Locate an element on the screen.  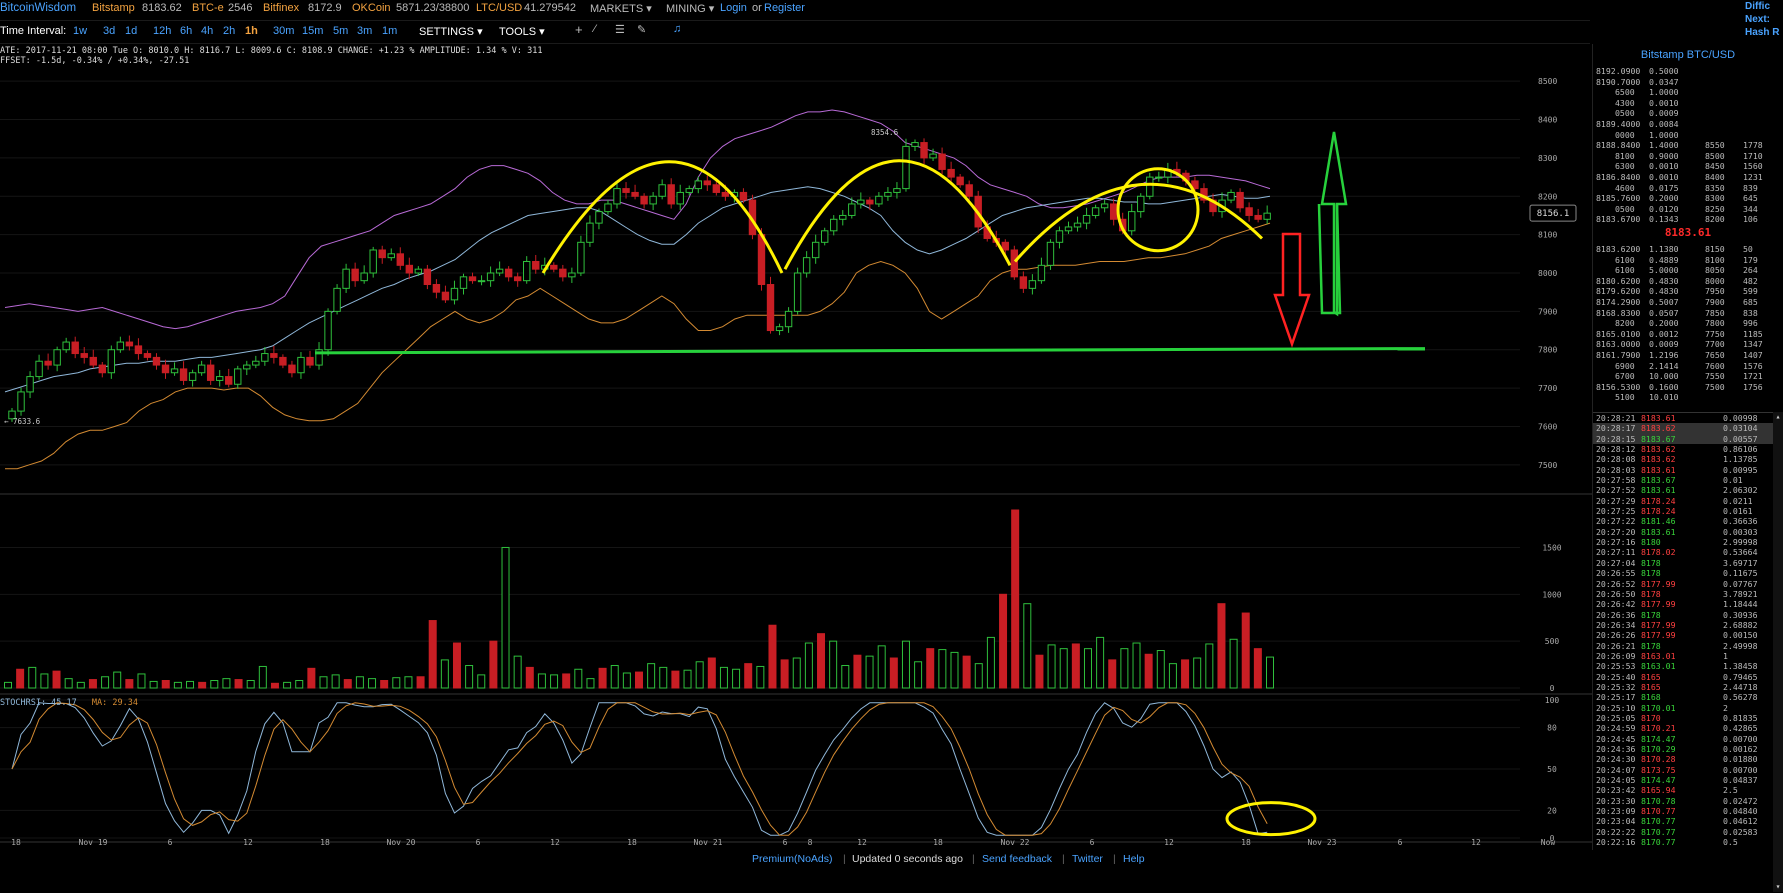
ask-cell: 1778 is located at coordinates (1753, 145).